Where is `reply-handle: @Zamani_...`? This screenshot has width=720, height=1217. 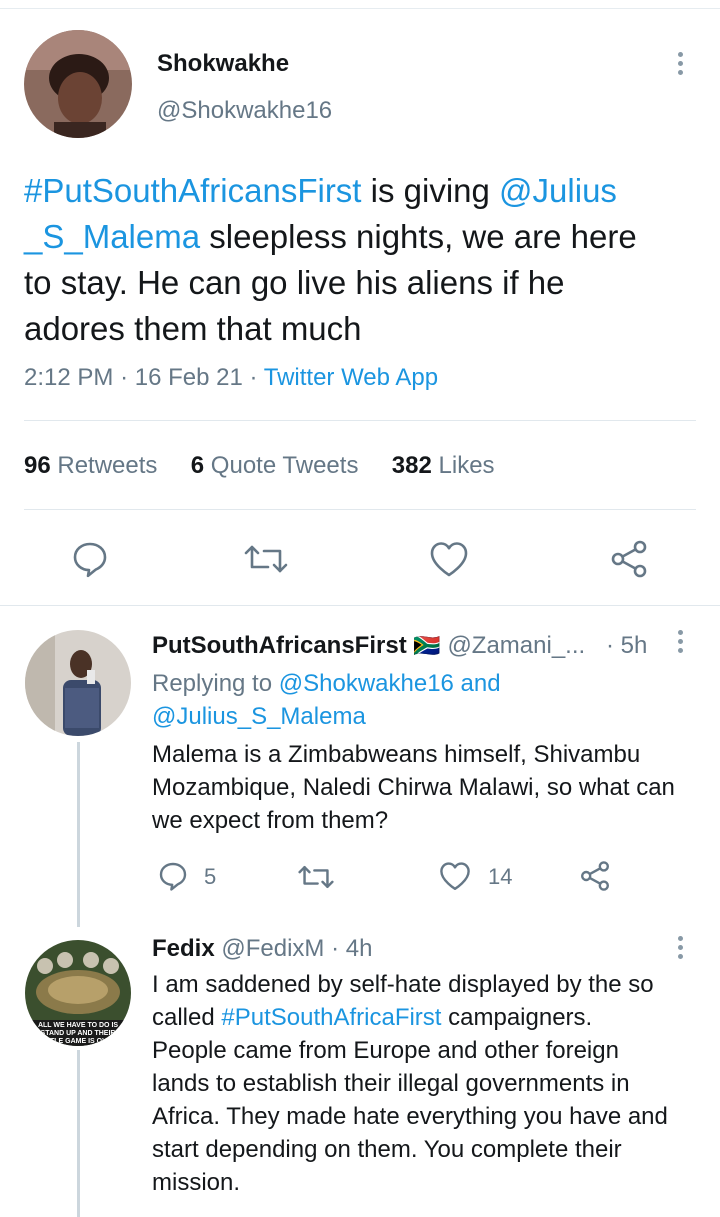 reply-handle: @Zamani_... is located at coordinates (516, 645).